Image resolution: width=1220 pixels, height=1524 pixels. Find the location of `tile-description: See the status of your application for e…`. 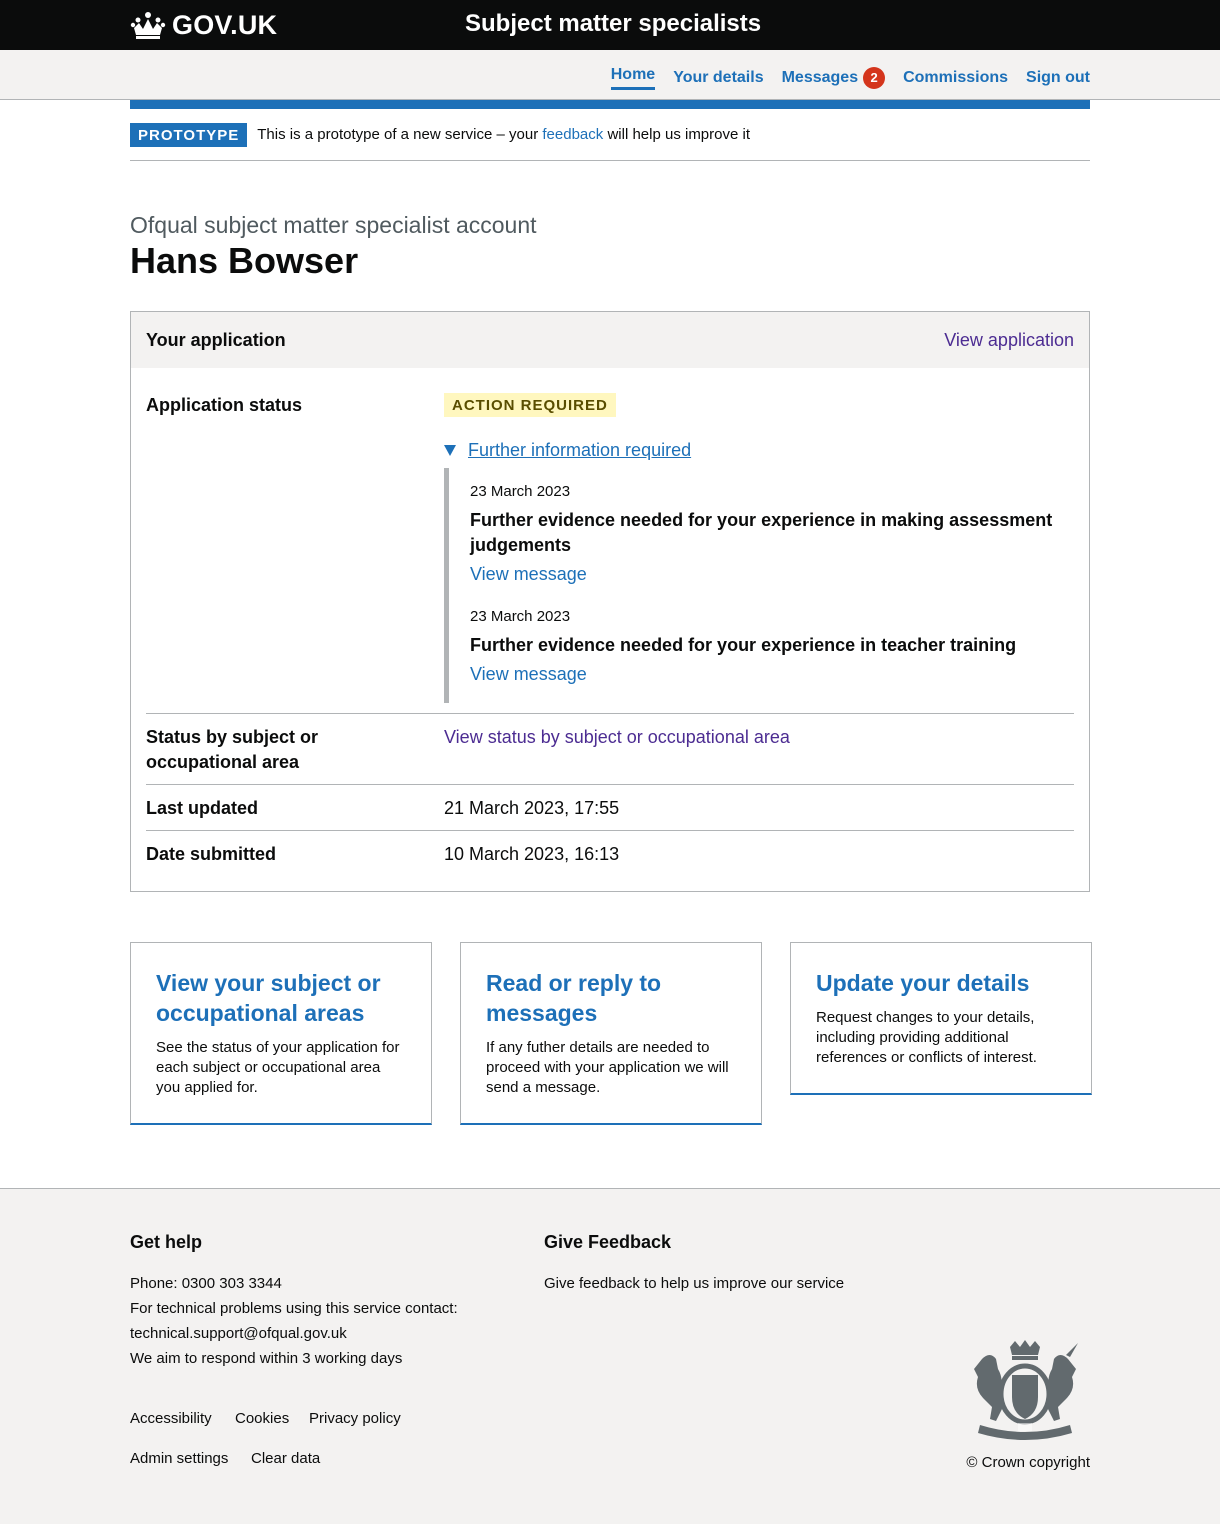

tile-description: See the status of your application for e… is located at coordinates (278, 1067).